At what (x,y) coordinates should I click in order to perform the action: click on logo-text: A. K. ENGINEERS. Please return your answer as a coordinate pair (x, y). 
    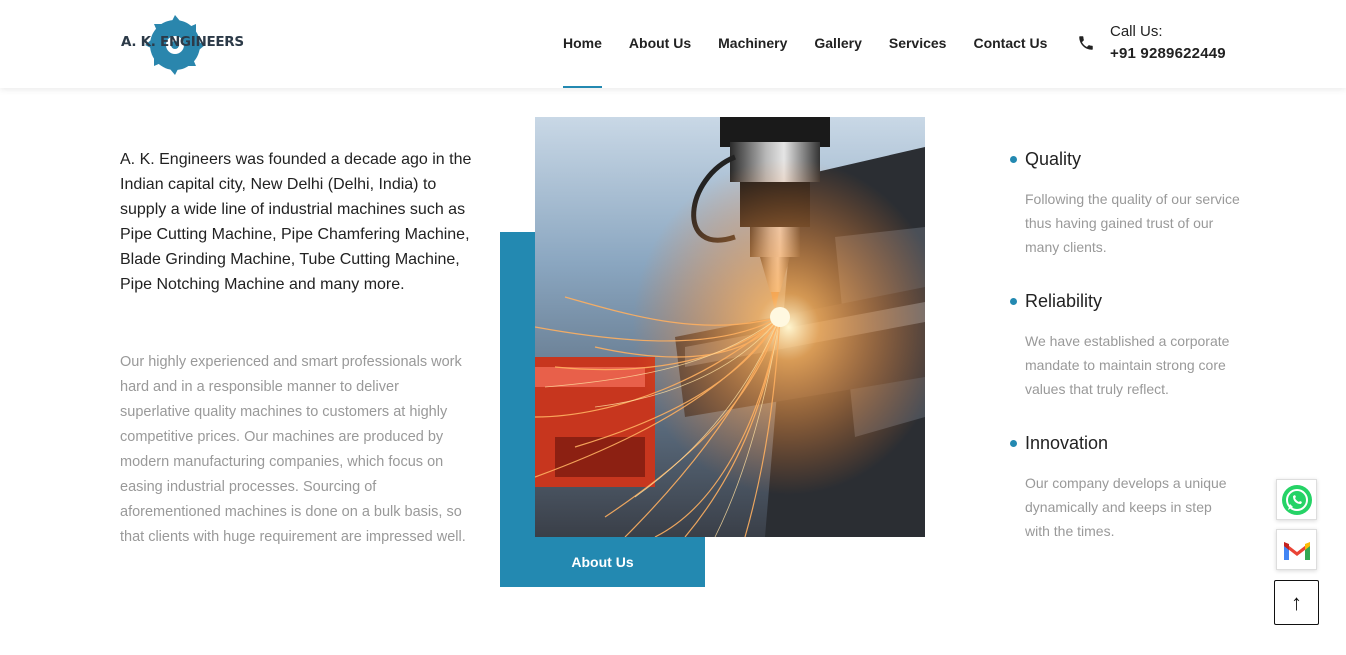
    Looking at the image, I should click on (182, 42).